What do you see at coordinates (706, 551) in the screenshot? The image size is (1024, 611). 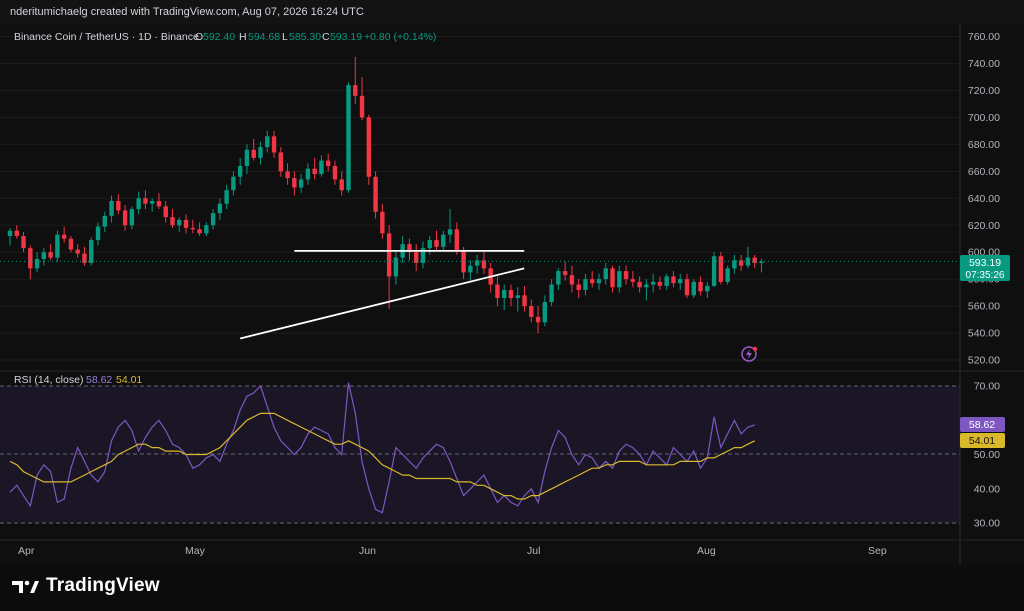 I see `time-tick-label: Aug` at bounding box center [706, 551].